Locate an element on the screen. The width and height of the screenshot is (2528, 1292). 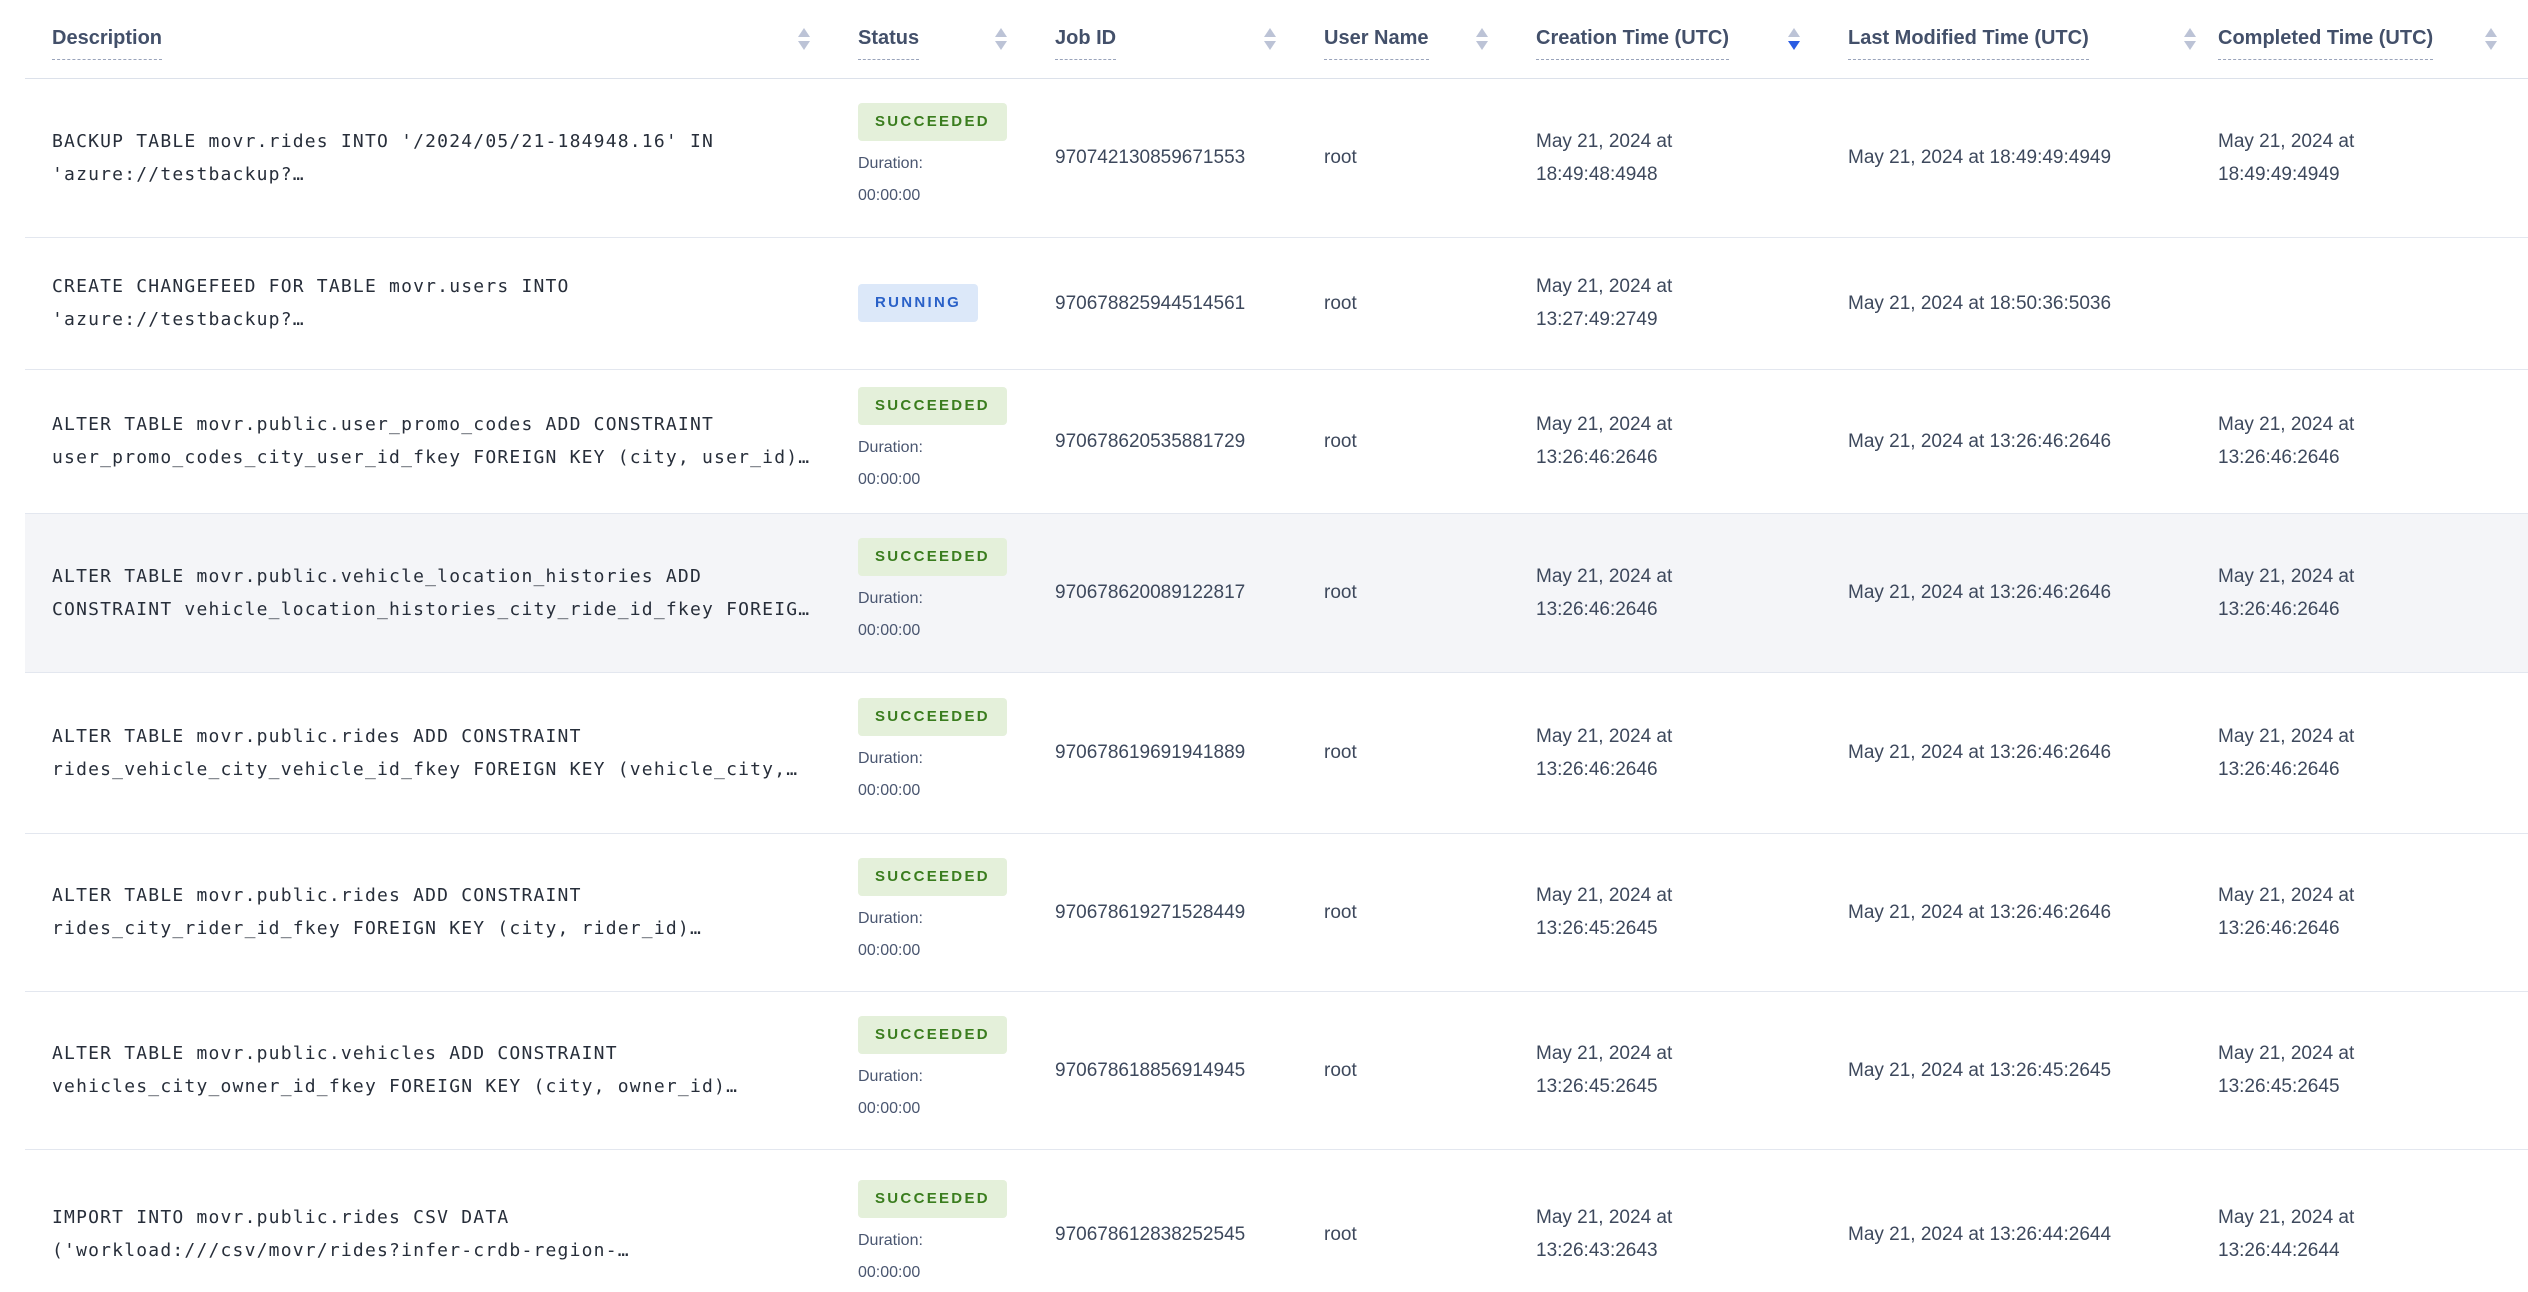
job-id-value: 970678620089122817 is located at coordinates (1150, 592).